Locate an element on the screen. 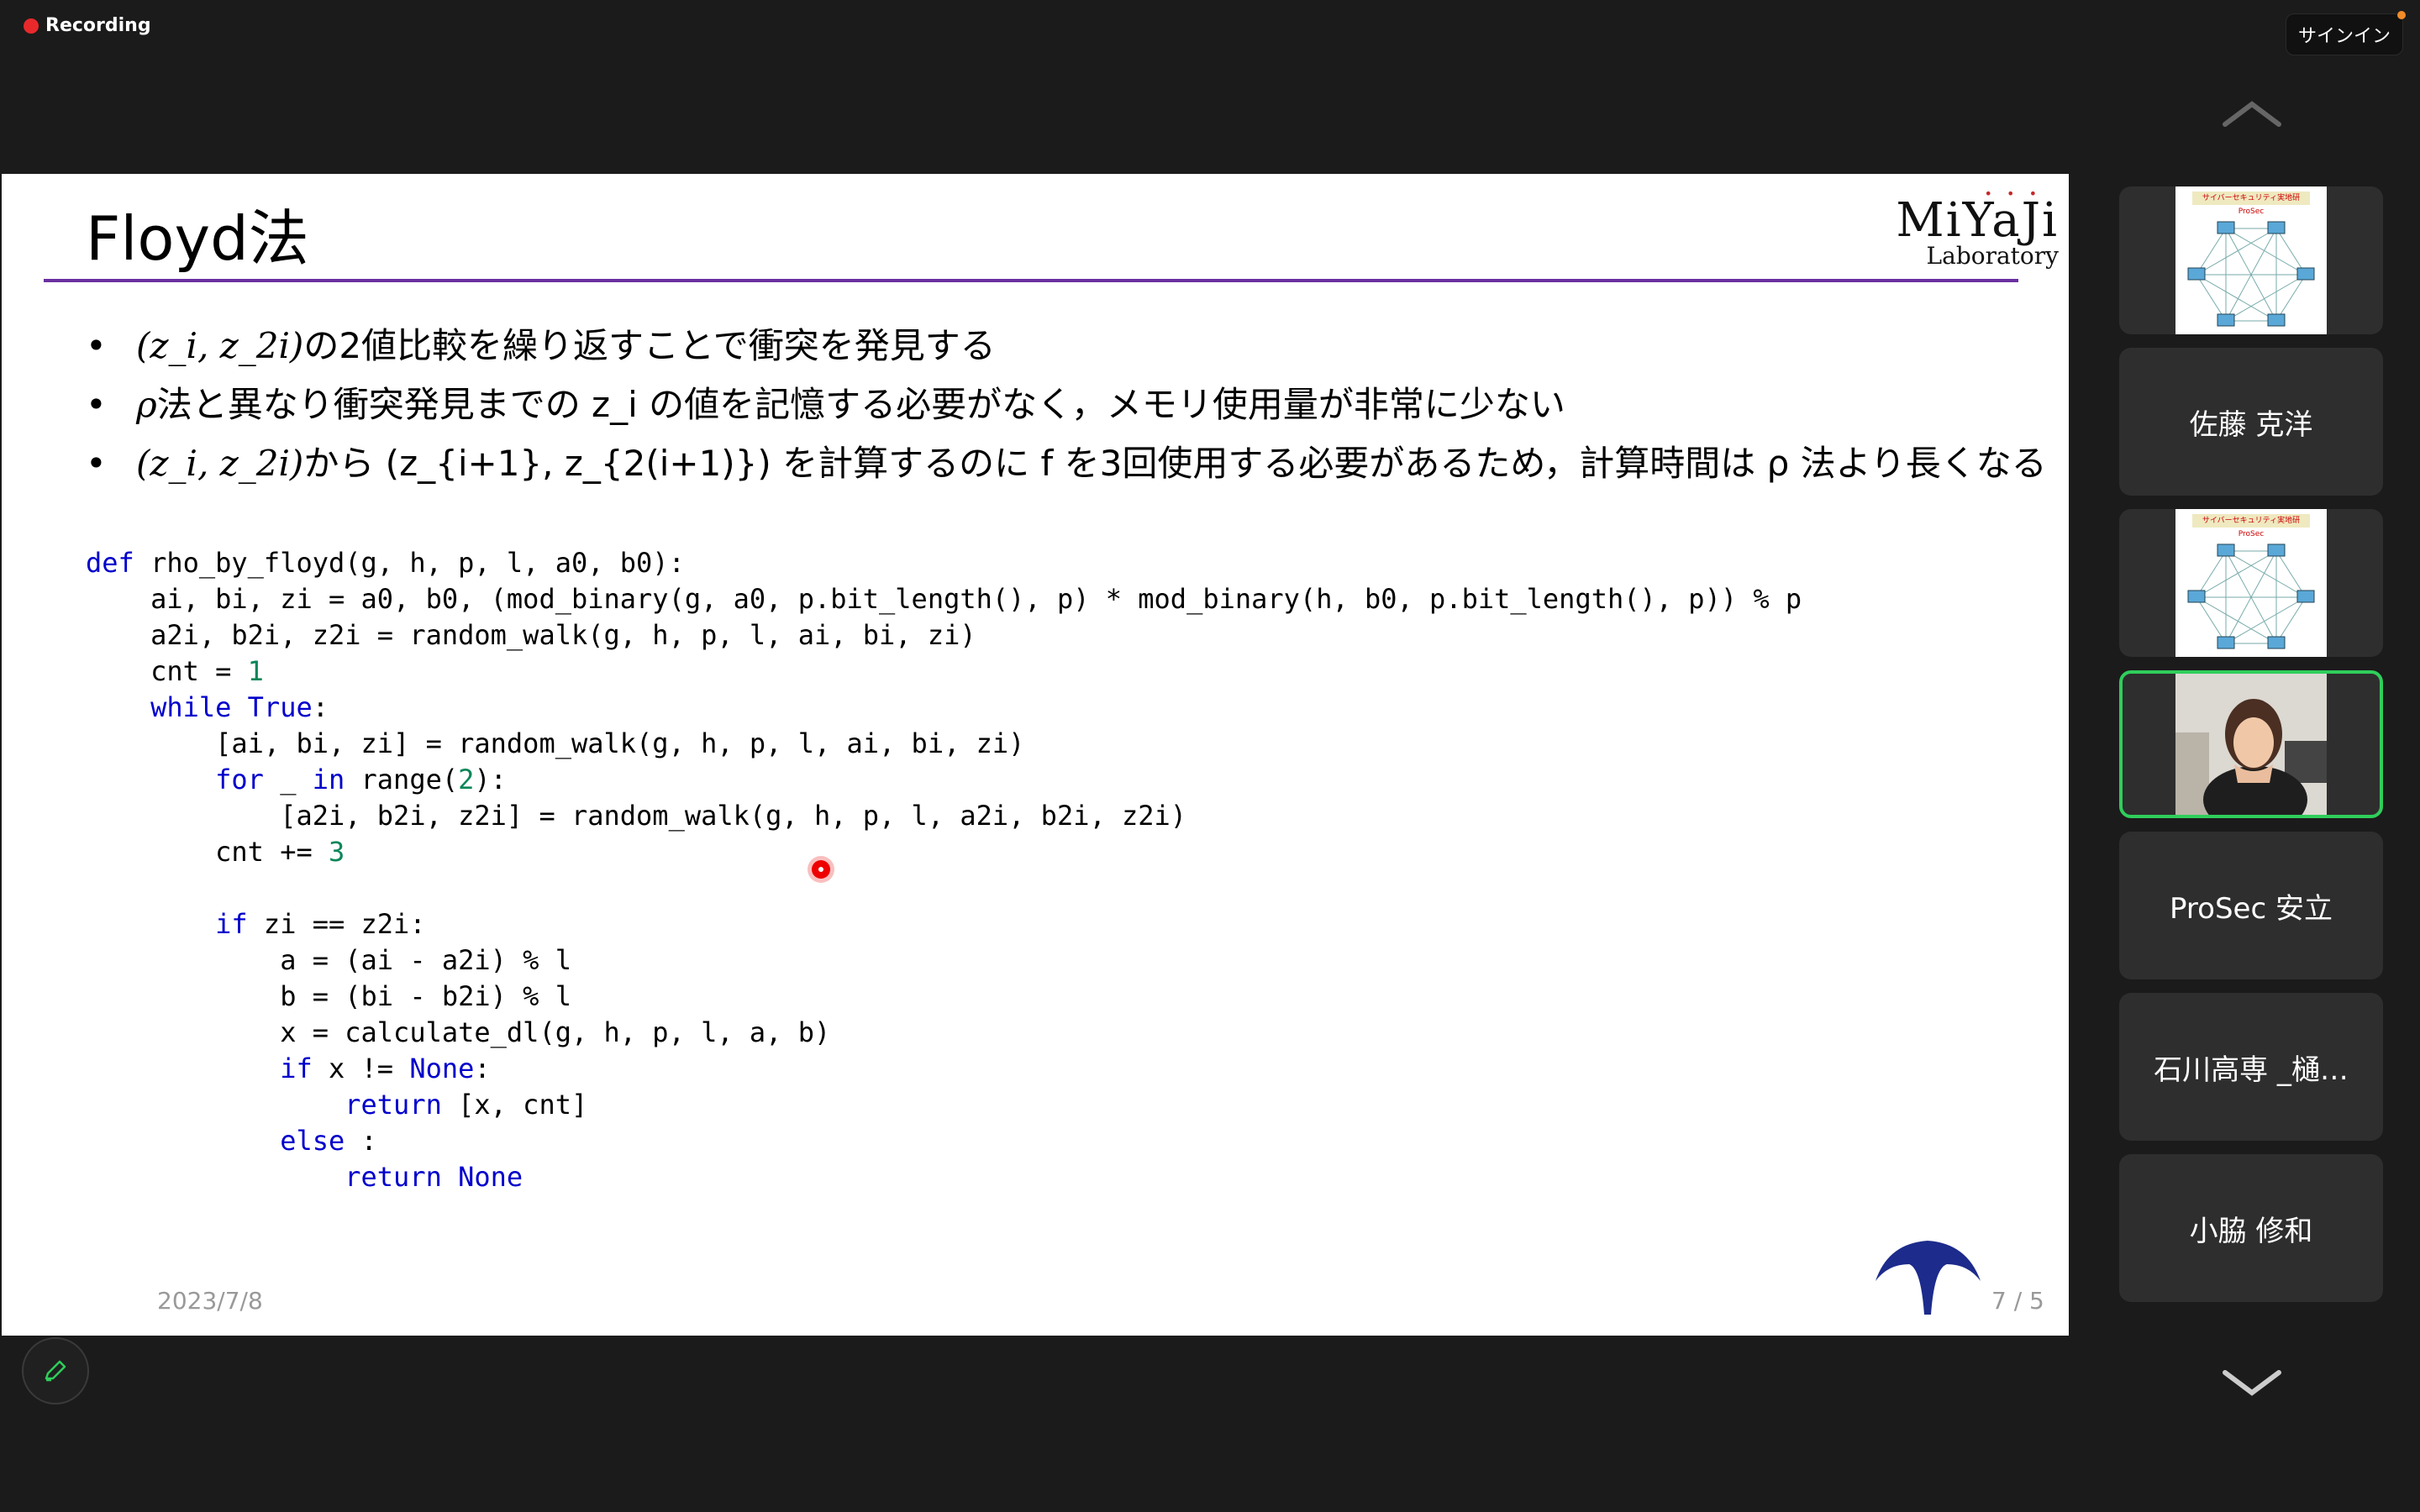  participant-tile: ProSec 安立 is located at coordinates (2251, 905).